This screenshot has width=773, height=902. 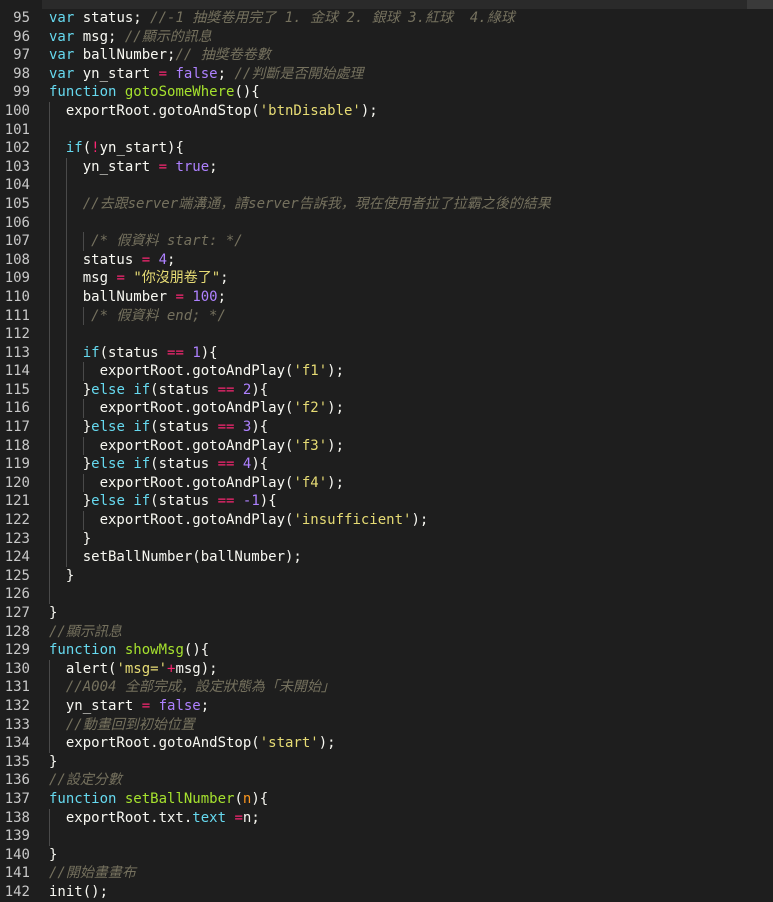 I want to click on comment-token: //設定分數, so click(x=85, y=780).